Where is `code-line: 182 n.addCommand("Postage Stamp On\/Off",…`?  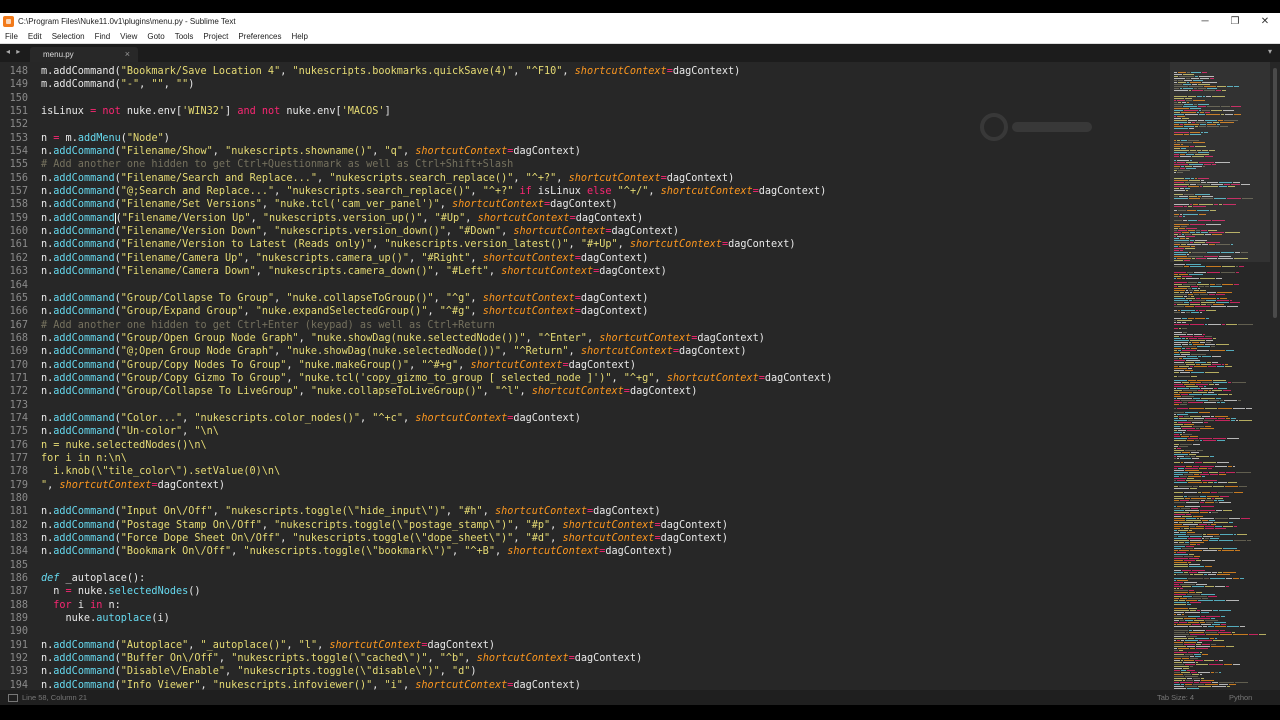 code-line: 182 n.addCommand("Postage Stamp On\/Off",… is located at coordinates (585, 525).